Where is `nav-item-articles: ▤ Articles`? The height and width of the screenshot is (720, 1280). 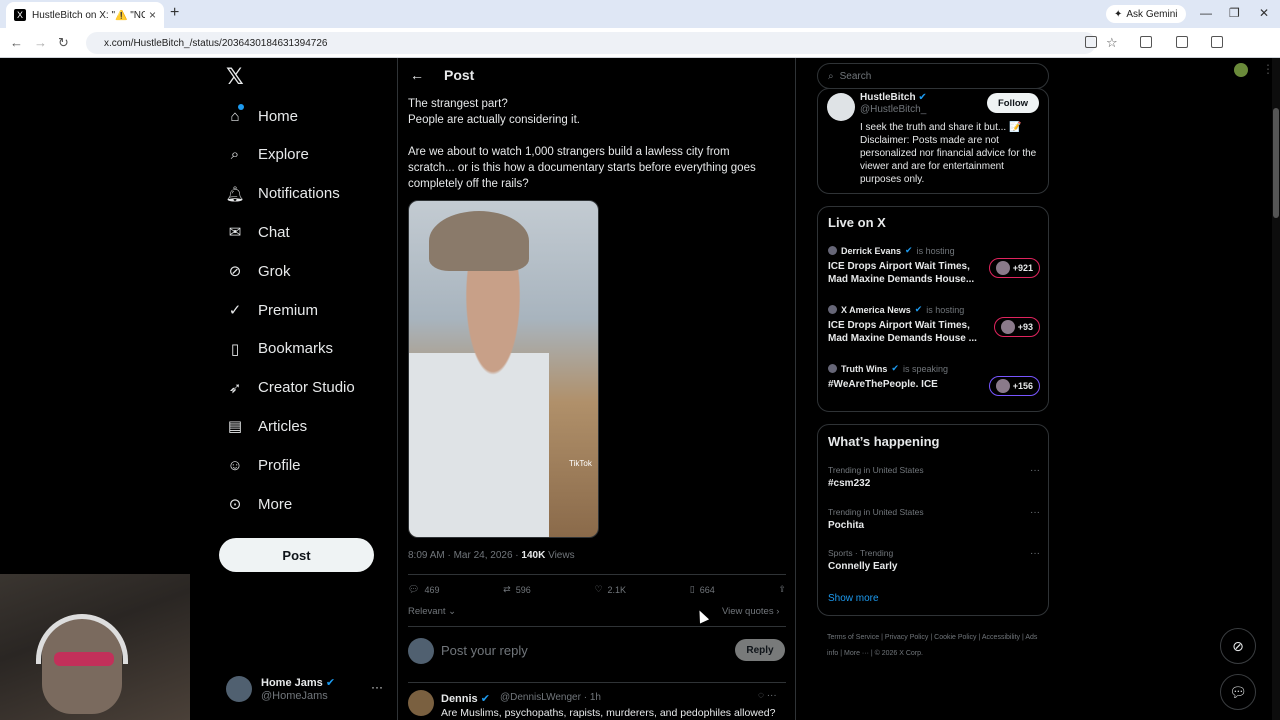
nav-item-articles: ▤ Articles is located at coordinates (266, 426).